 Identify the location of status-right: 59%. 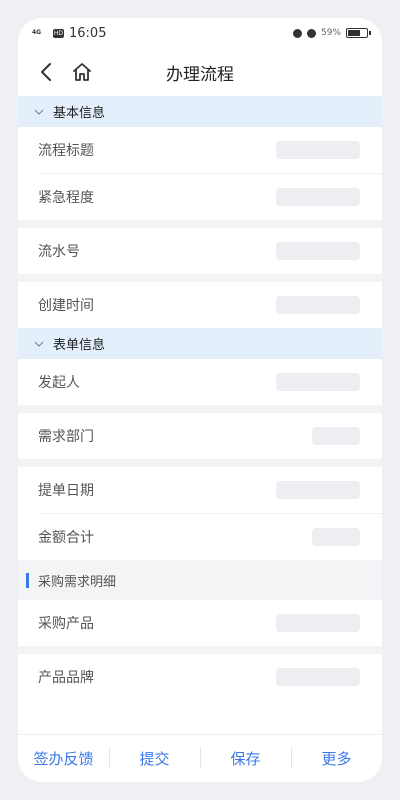
(331, 33).